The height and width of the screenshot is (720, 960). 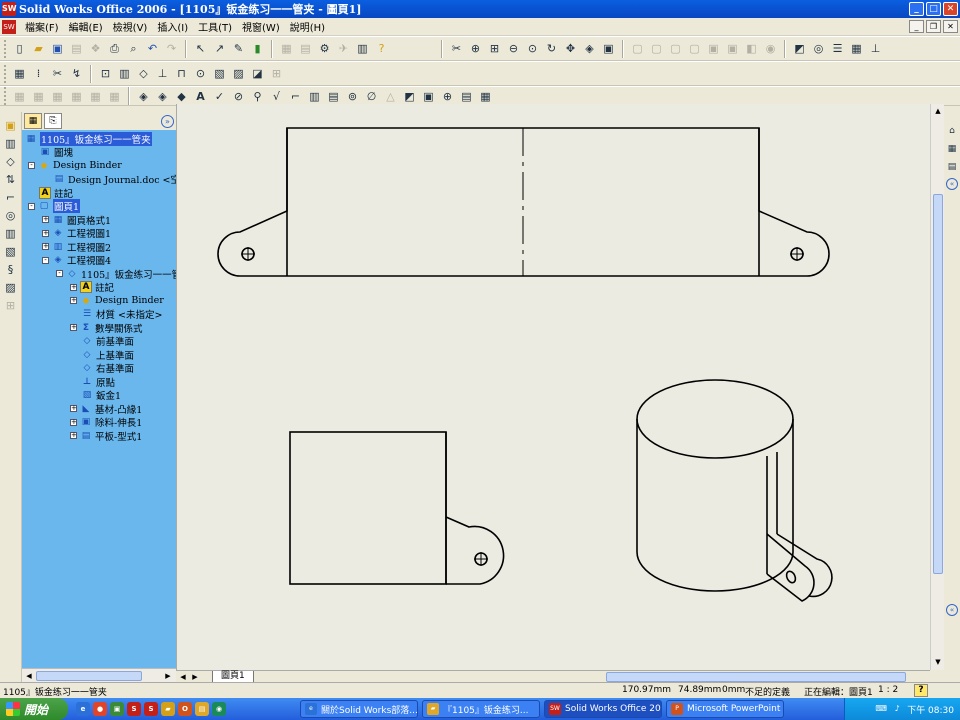 I want to click on area-hatch-icon: △, so click(x=391, y=96).